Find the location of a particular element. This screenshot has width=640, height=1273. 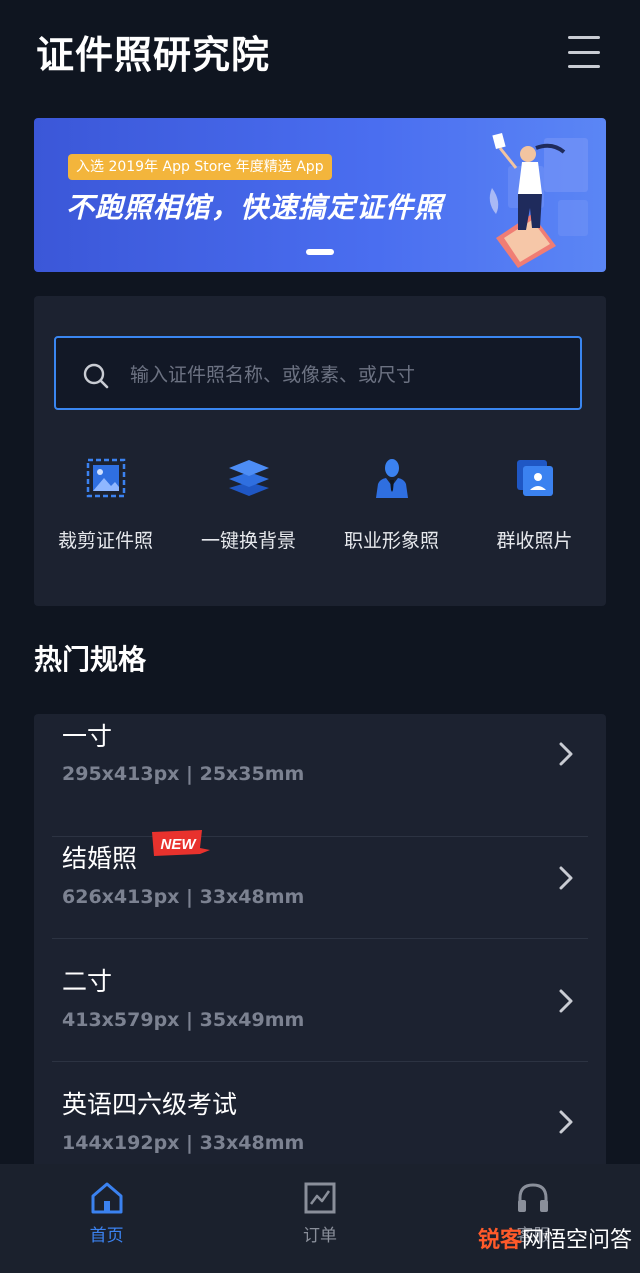

spec-size: 413x579px | 35x49mm is located at coordinates (183, 1020).